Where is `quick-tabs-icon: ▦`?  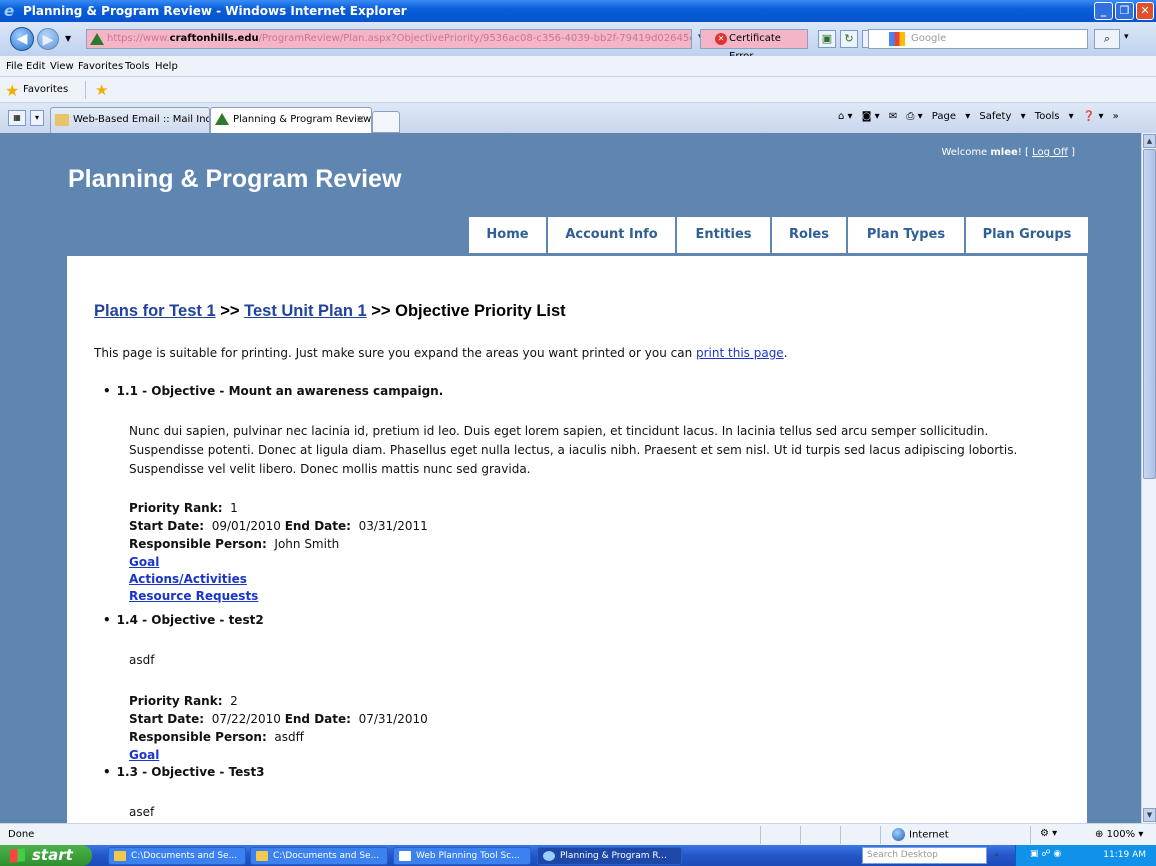
quick-tabs-icon: ▦ is located at coordinates (17, 118).